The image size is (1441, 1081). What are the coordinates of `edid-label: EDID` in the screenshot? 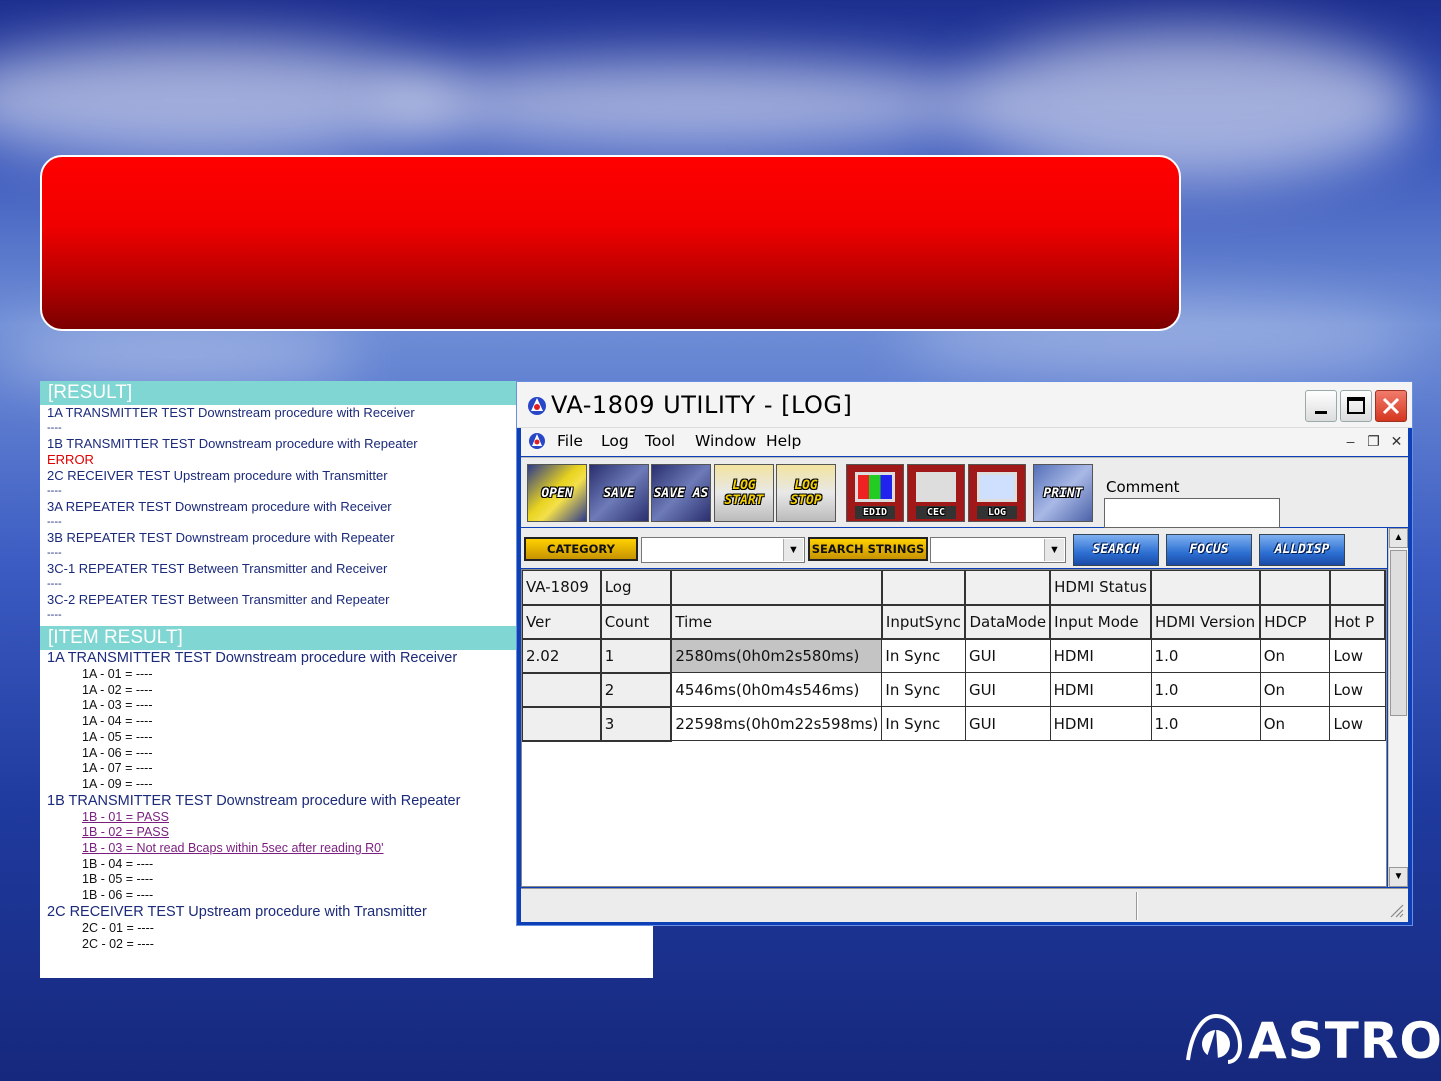 It's located at (875, 512).